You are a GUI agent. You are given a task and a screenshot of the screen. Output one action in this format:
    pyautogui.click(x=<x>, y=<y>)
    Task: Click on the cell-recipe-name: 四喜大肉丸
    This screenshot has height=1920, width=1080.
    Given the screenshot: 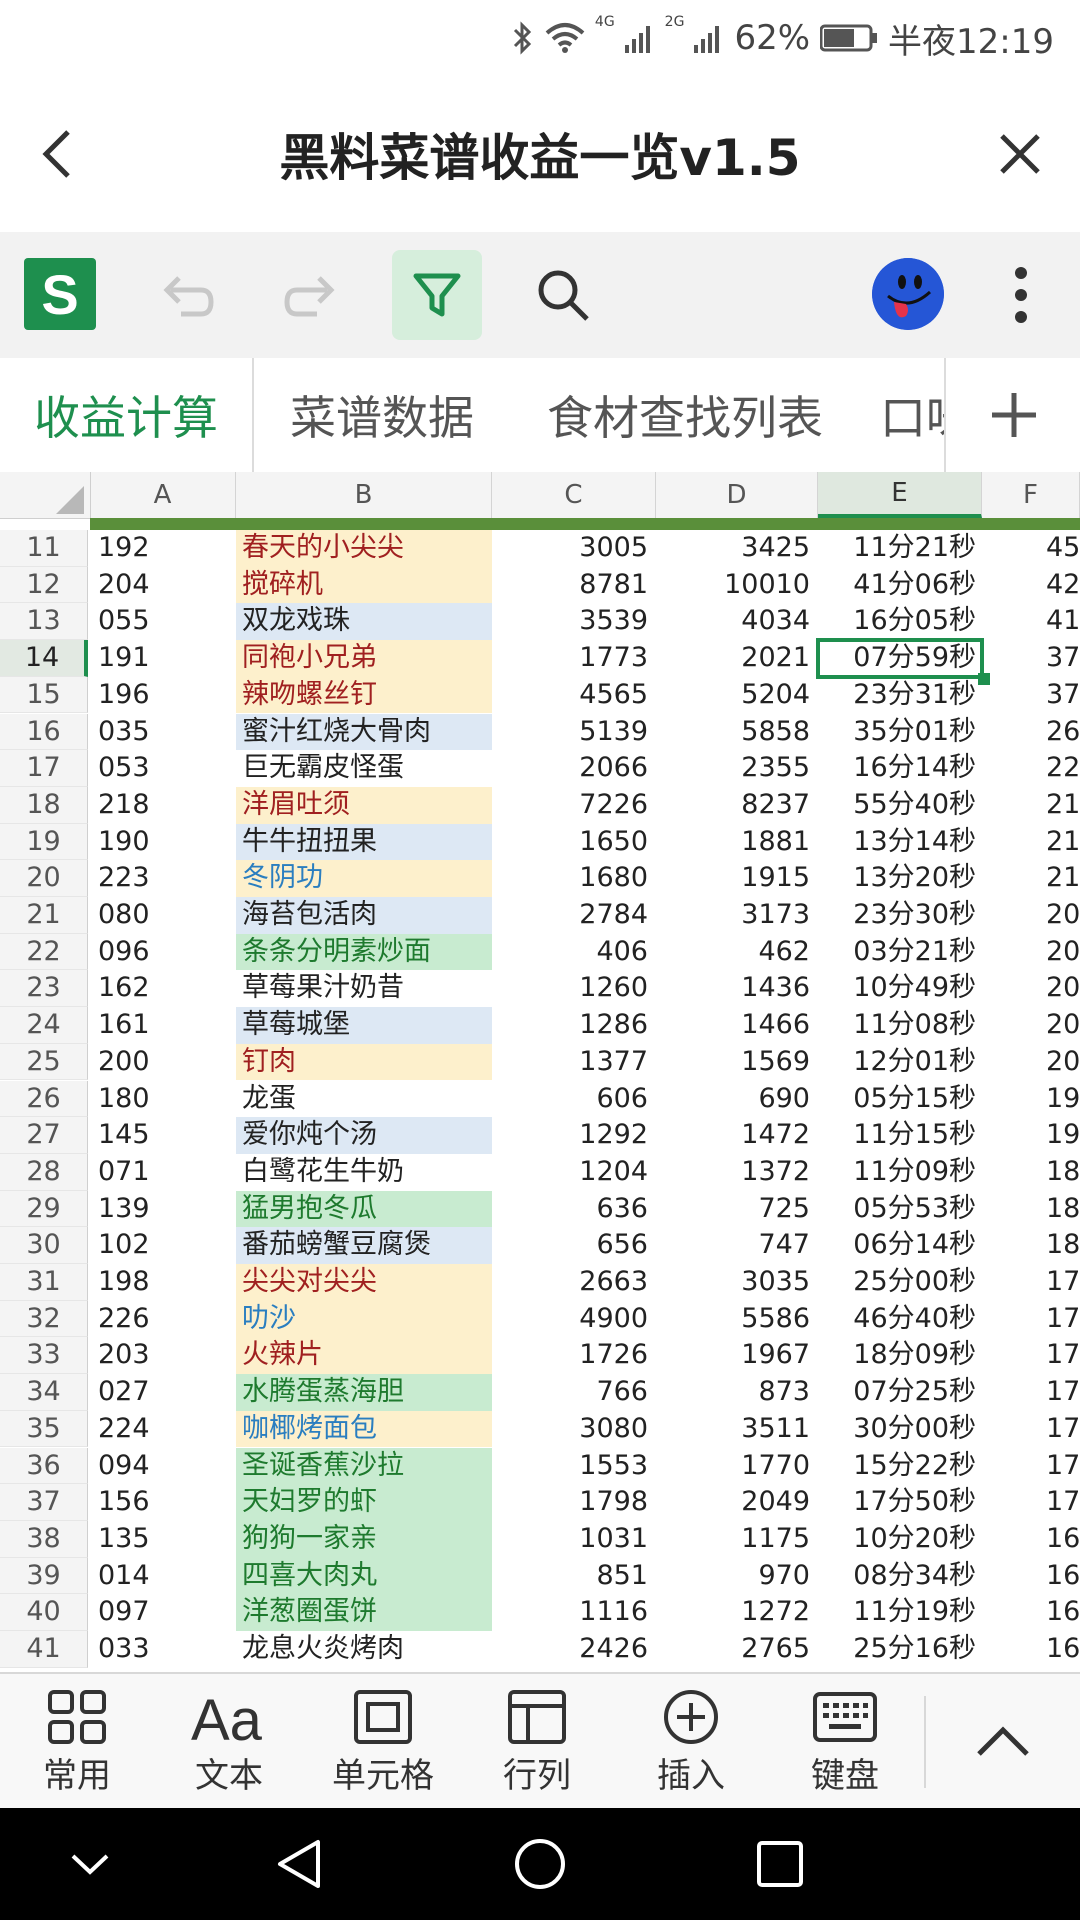 What is the action you would take?
    pyautogui.click(x=364, y=1576)
    